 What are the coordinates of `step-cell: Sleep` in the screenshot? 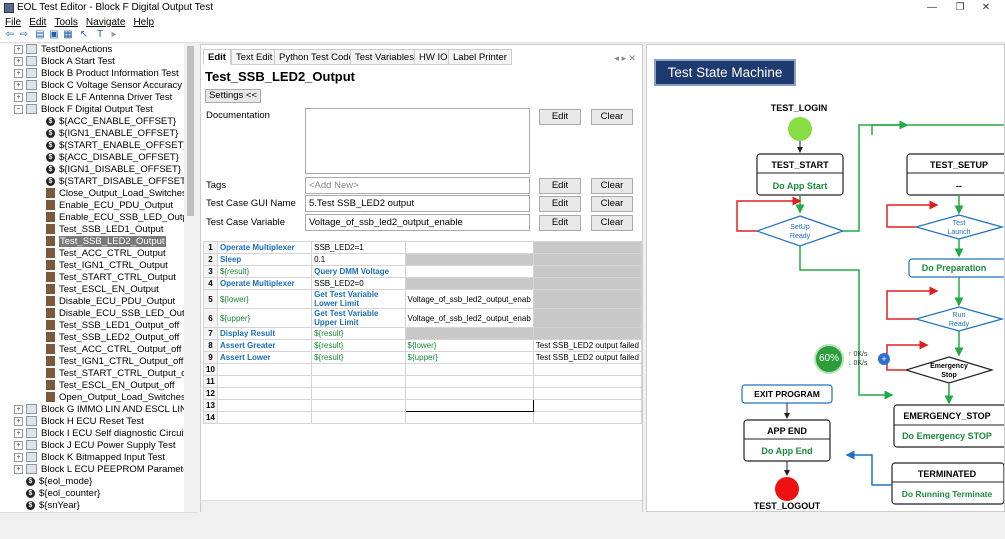 It's located at (264, 259).